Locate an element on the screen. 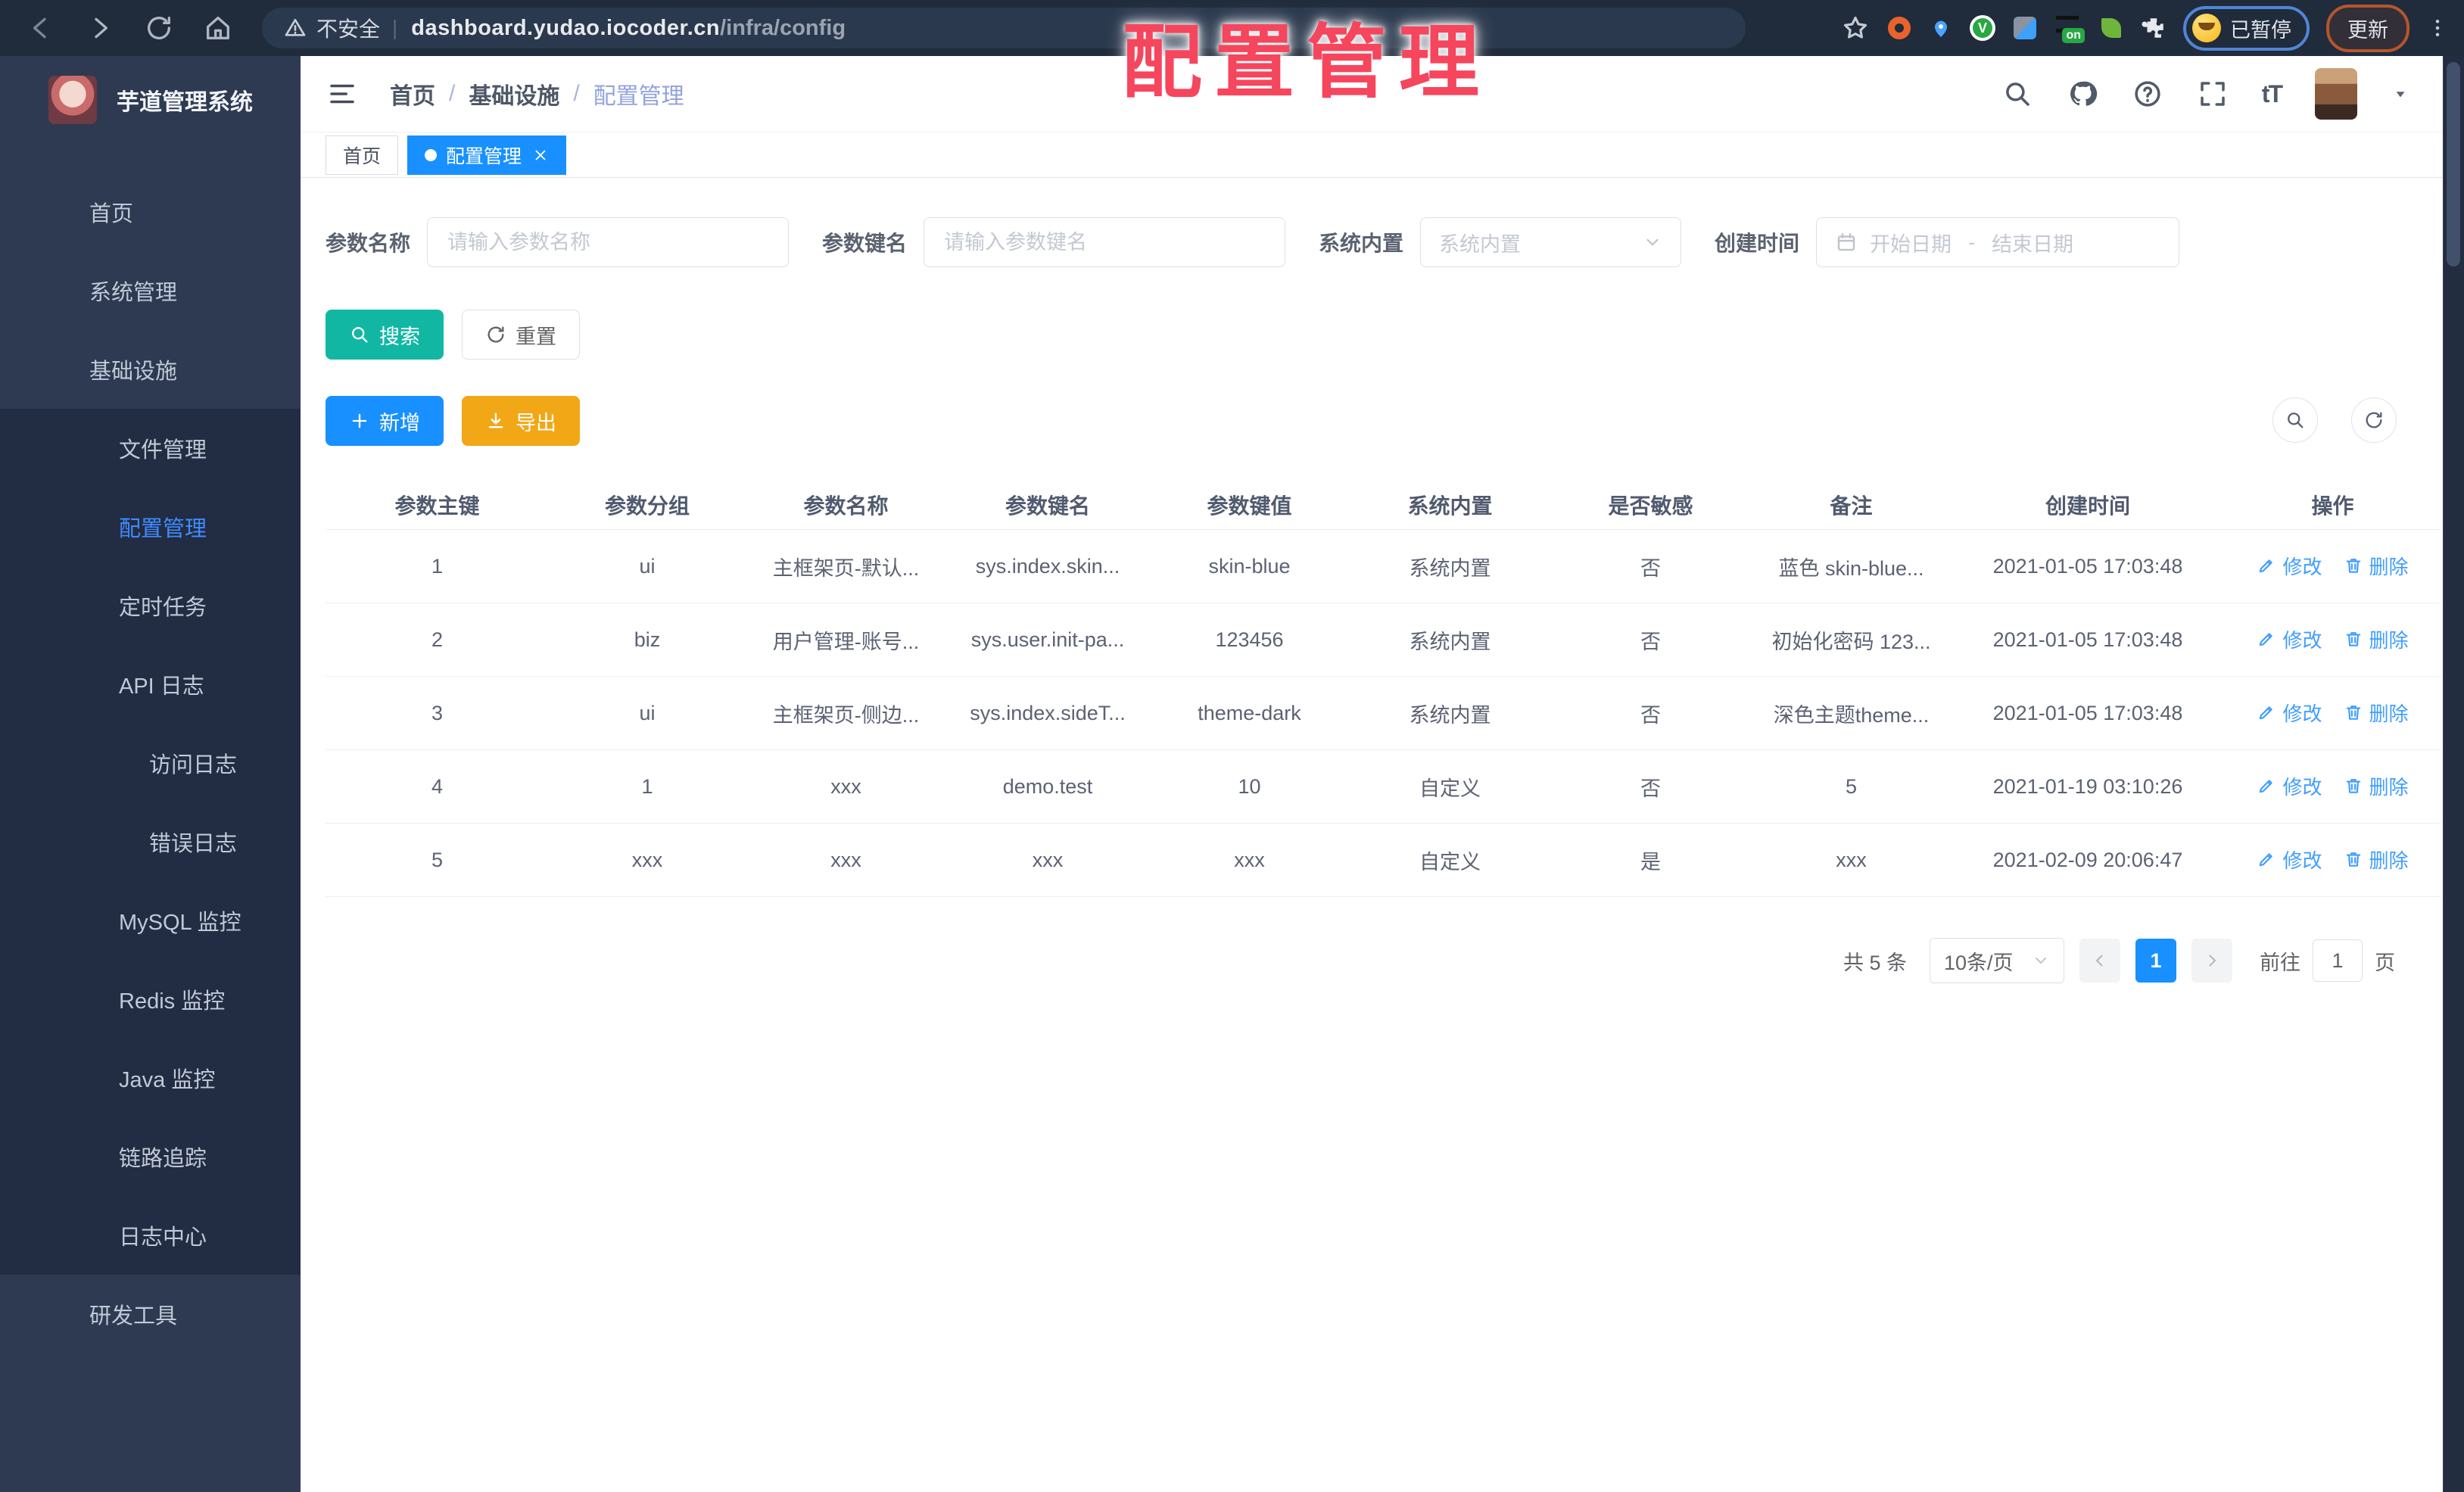 The image size is (2464, 1492). extension-green-check-icon: V is located at coordinates (1982, 28).